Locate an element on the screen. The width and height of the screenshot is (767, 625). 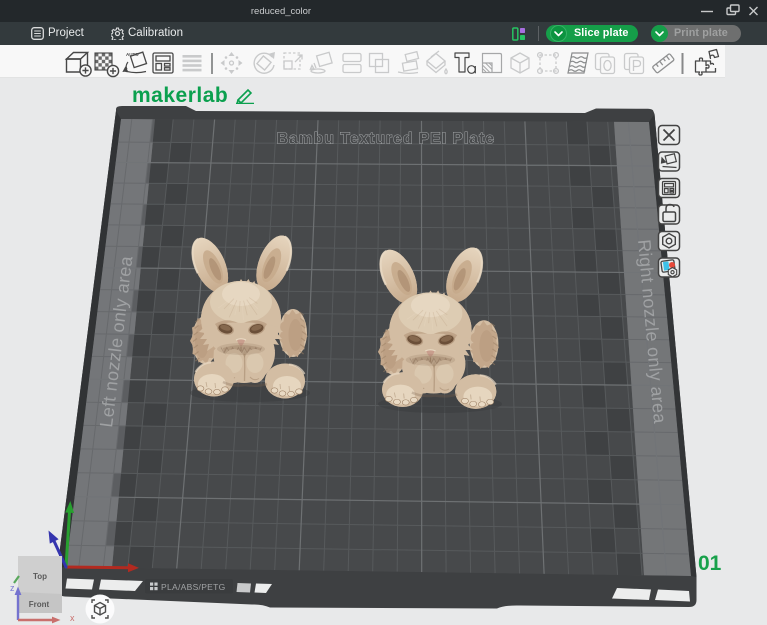
svg-text: z is located at coordinates (12, 588).